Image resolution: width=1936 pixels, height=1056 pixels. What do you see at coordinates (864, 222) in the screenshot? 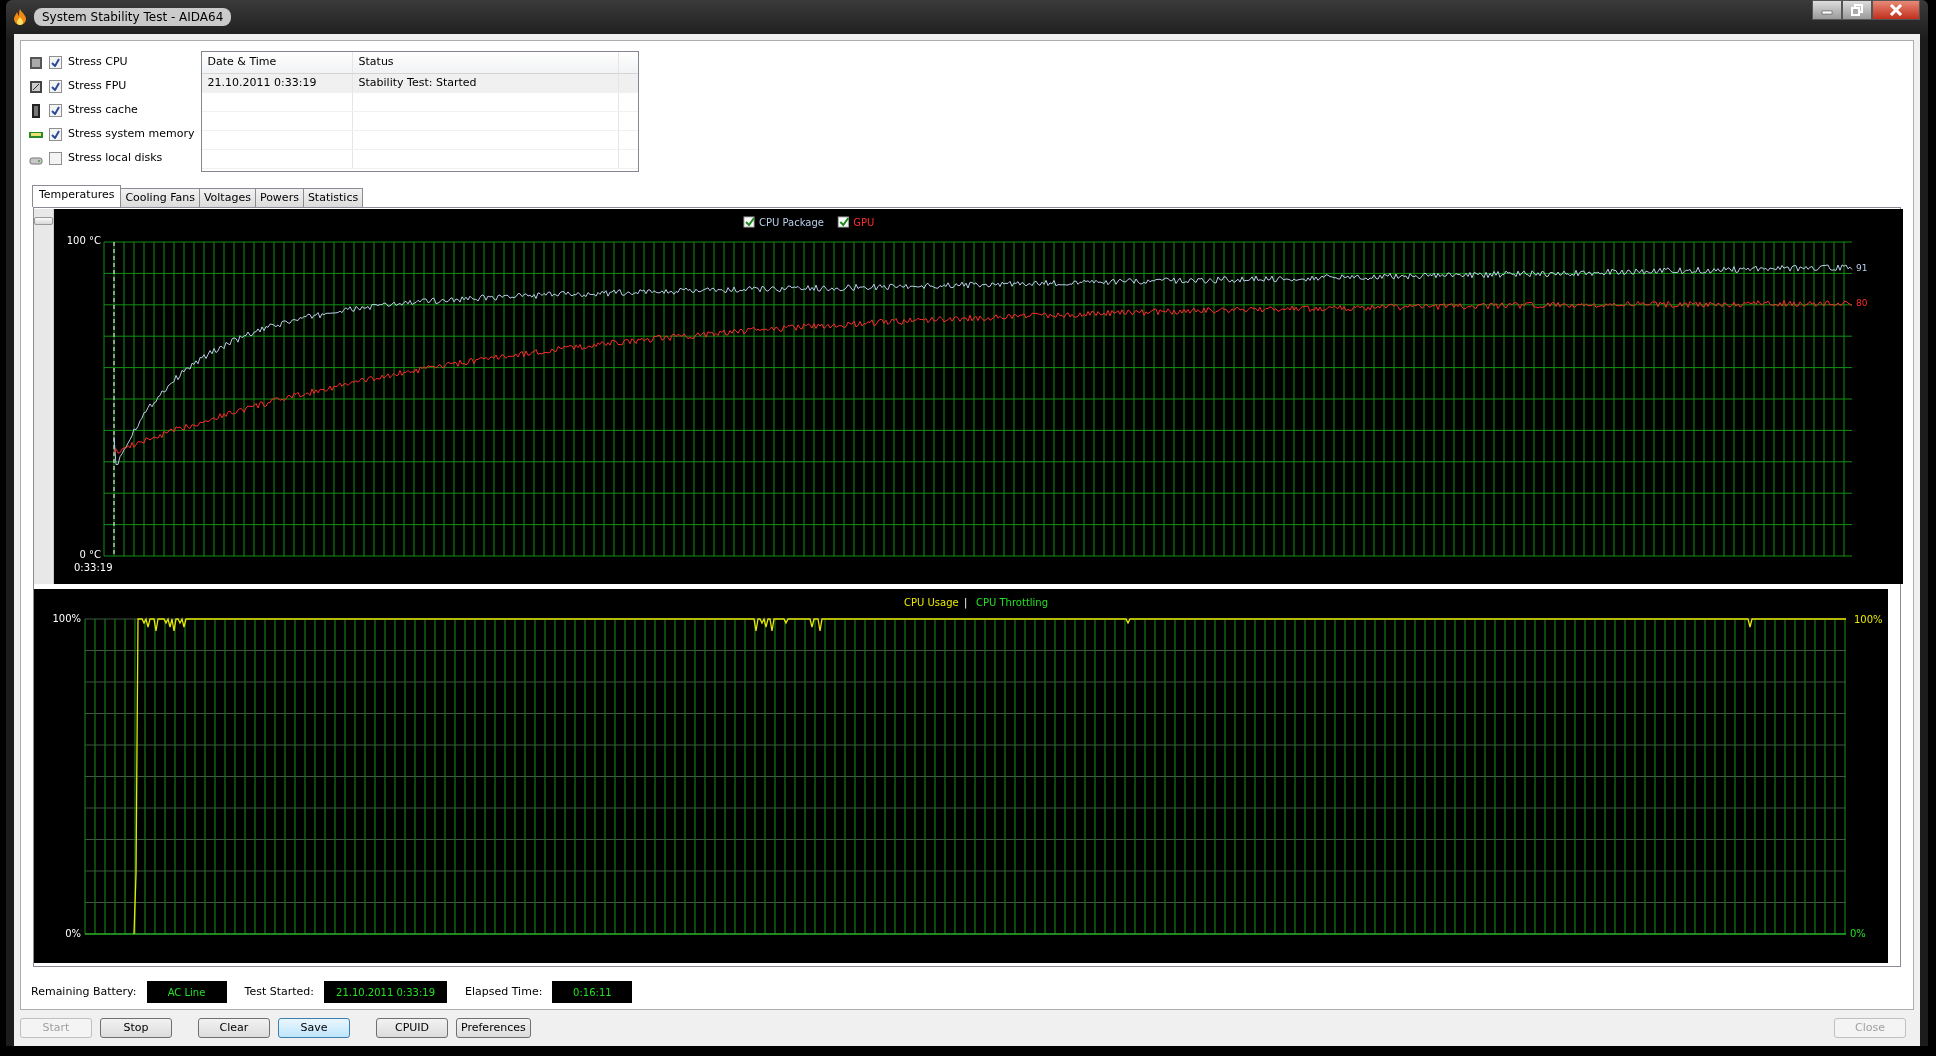
I see `legend-label: GPU` at bounding box center [864, 222].